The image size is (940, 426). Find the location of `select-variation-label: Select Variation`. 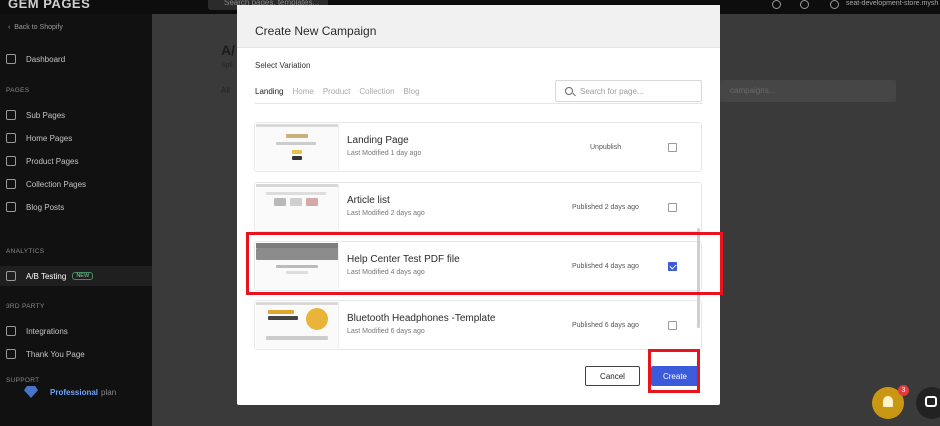

select-variation-label: Select Variation is located at coordinates (283, 65).